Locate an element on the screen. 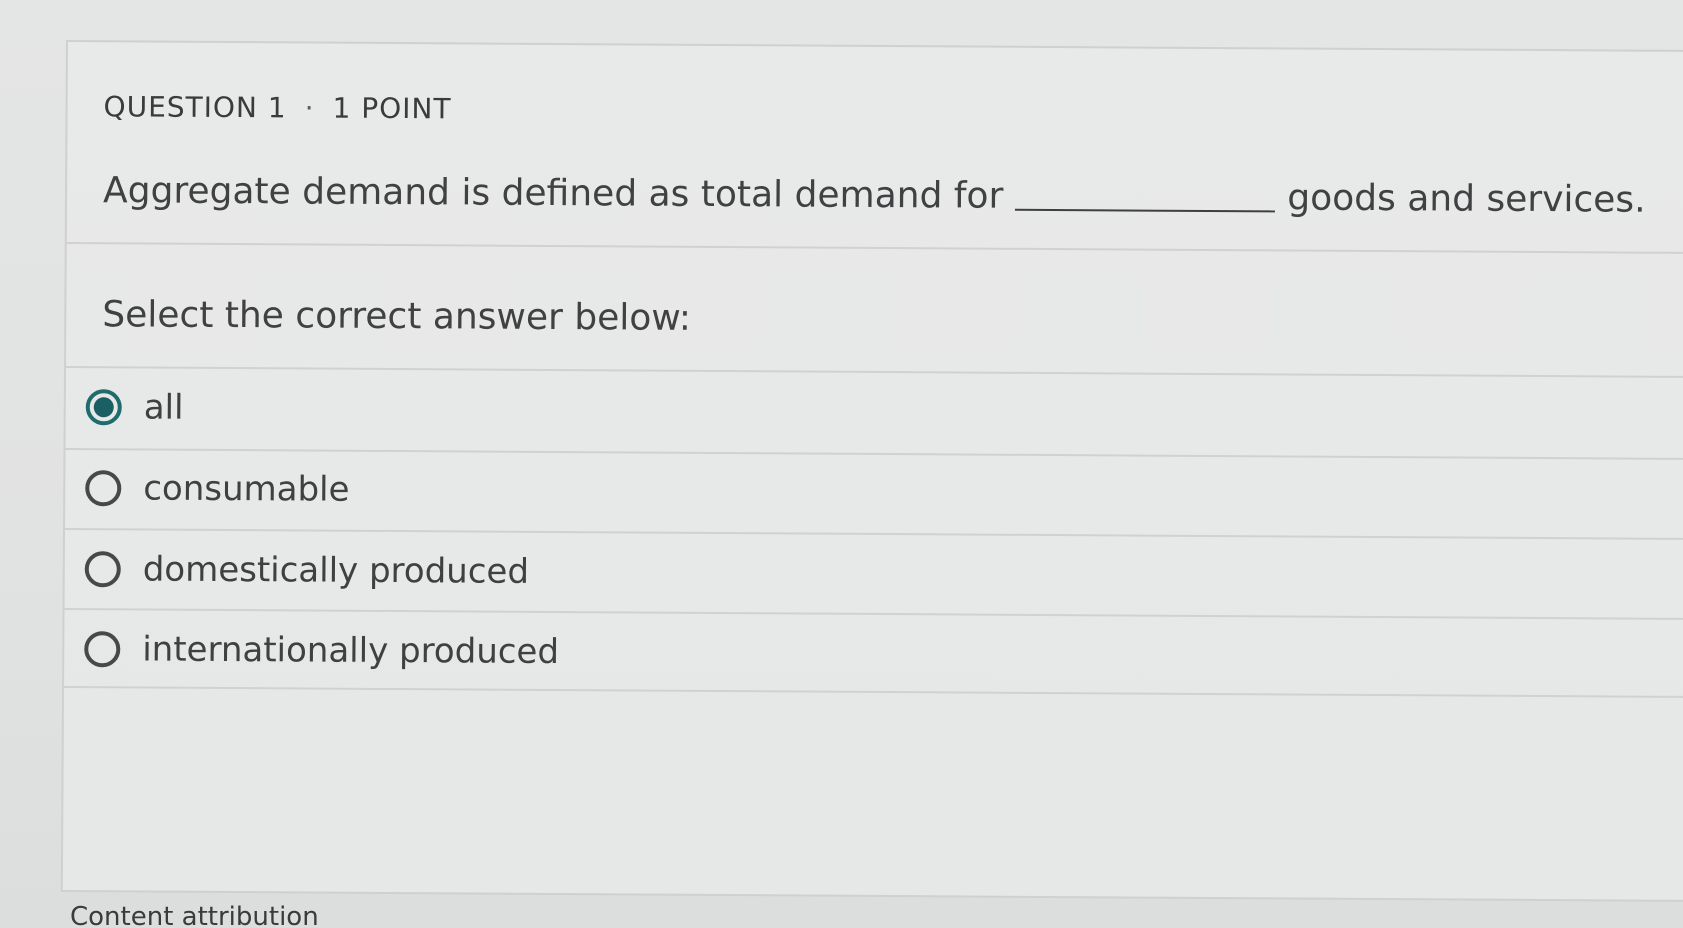 The width and height of the screenshot is (1683, 928). stem-text-after: goods and services. is located at coordinates (1466, 199).